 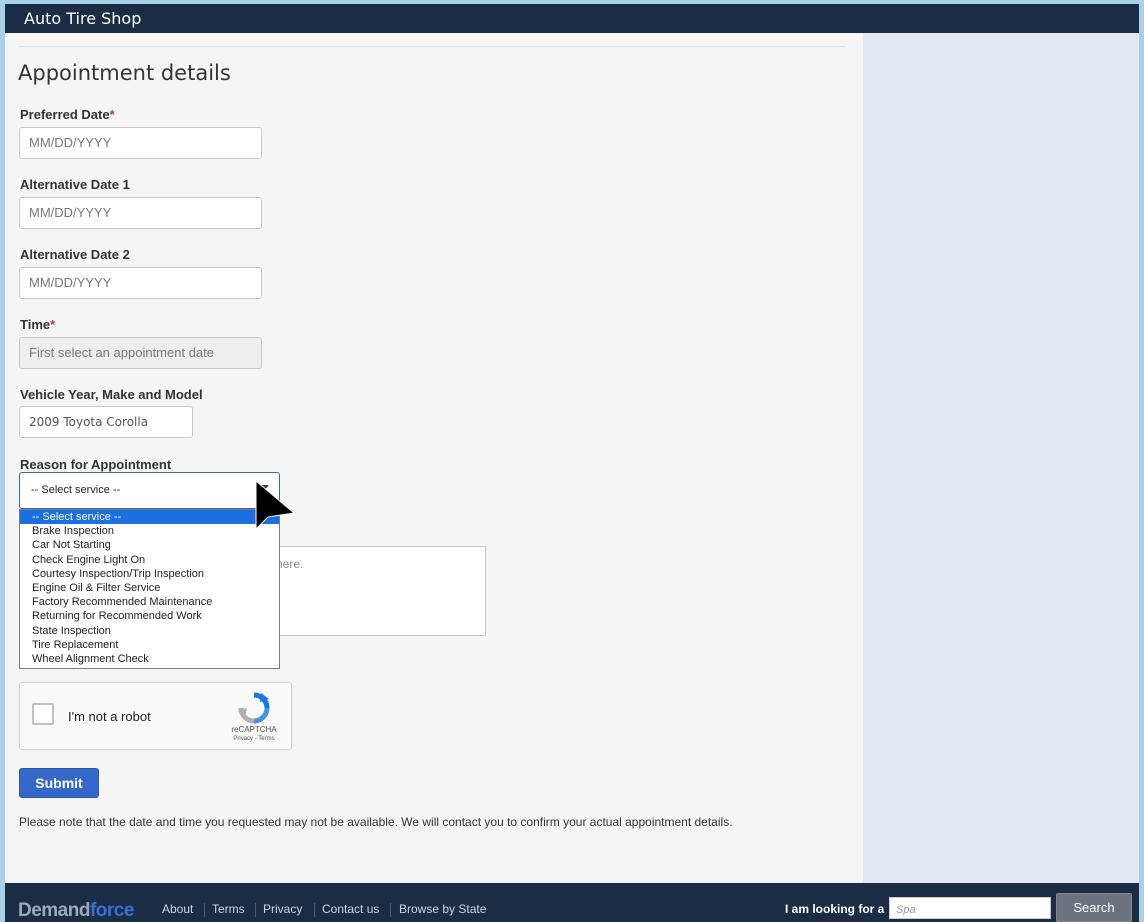 I want to click on comments-textarea: here., so click(x=375, y=591).